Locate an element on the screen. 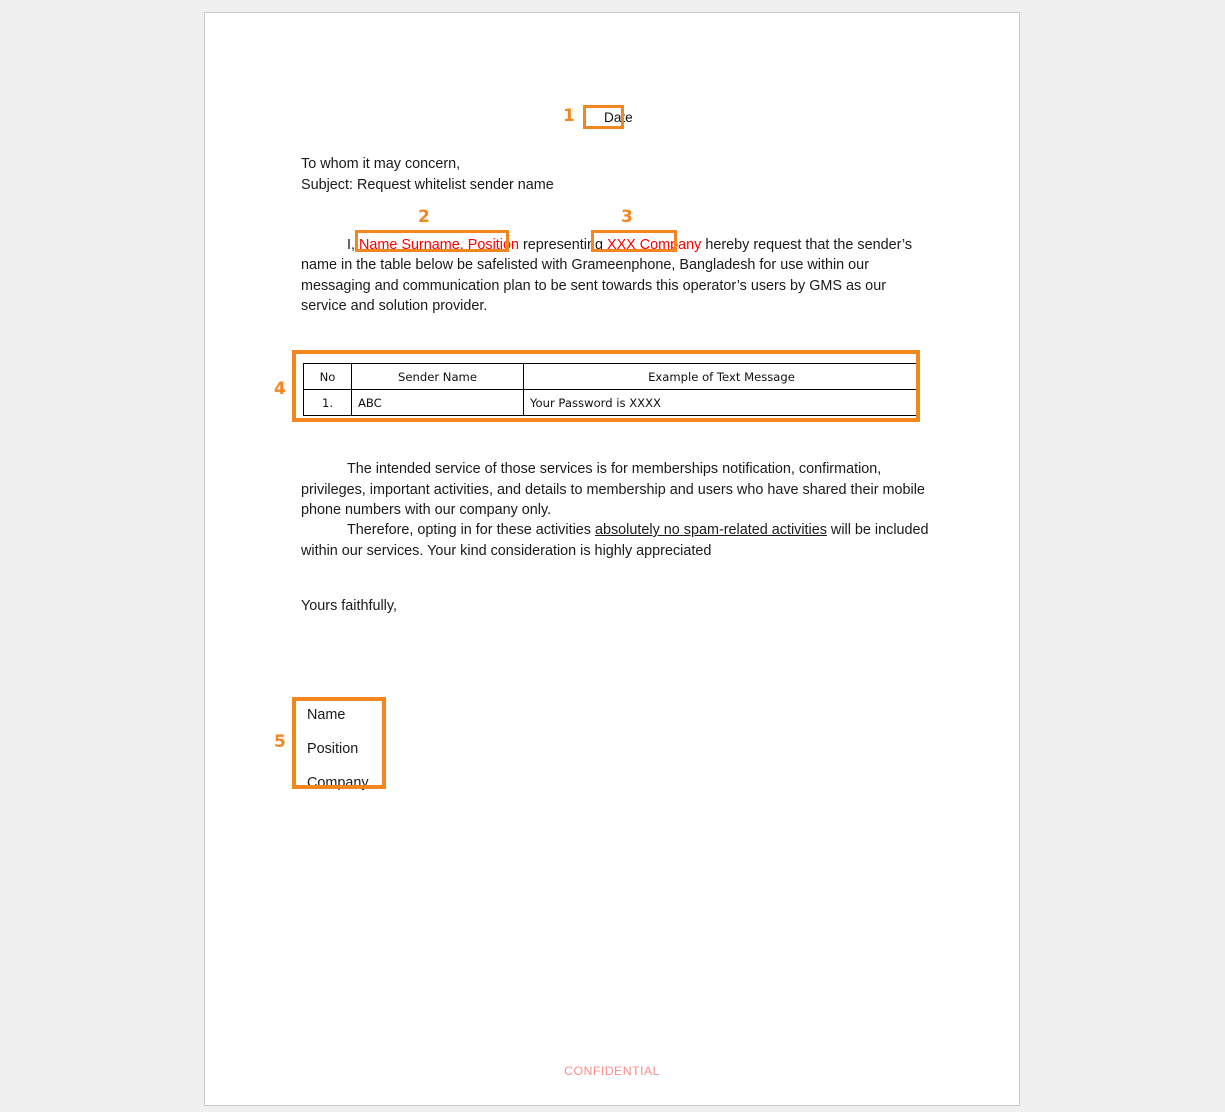 The height and width of the screenshot is (1112, 1225). annotation-number-2: 2 is located at coordinates (424, 217).